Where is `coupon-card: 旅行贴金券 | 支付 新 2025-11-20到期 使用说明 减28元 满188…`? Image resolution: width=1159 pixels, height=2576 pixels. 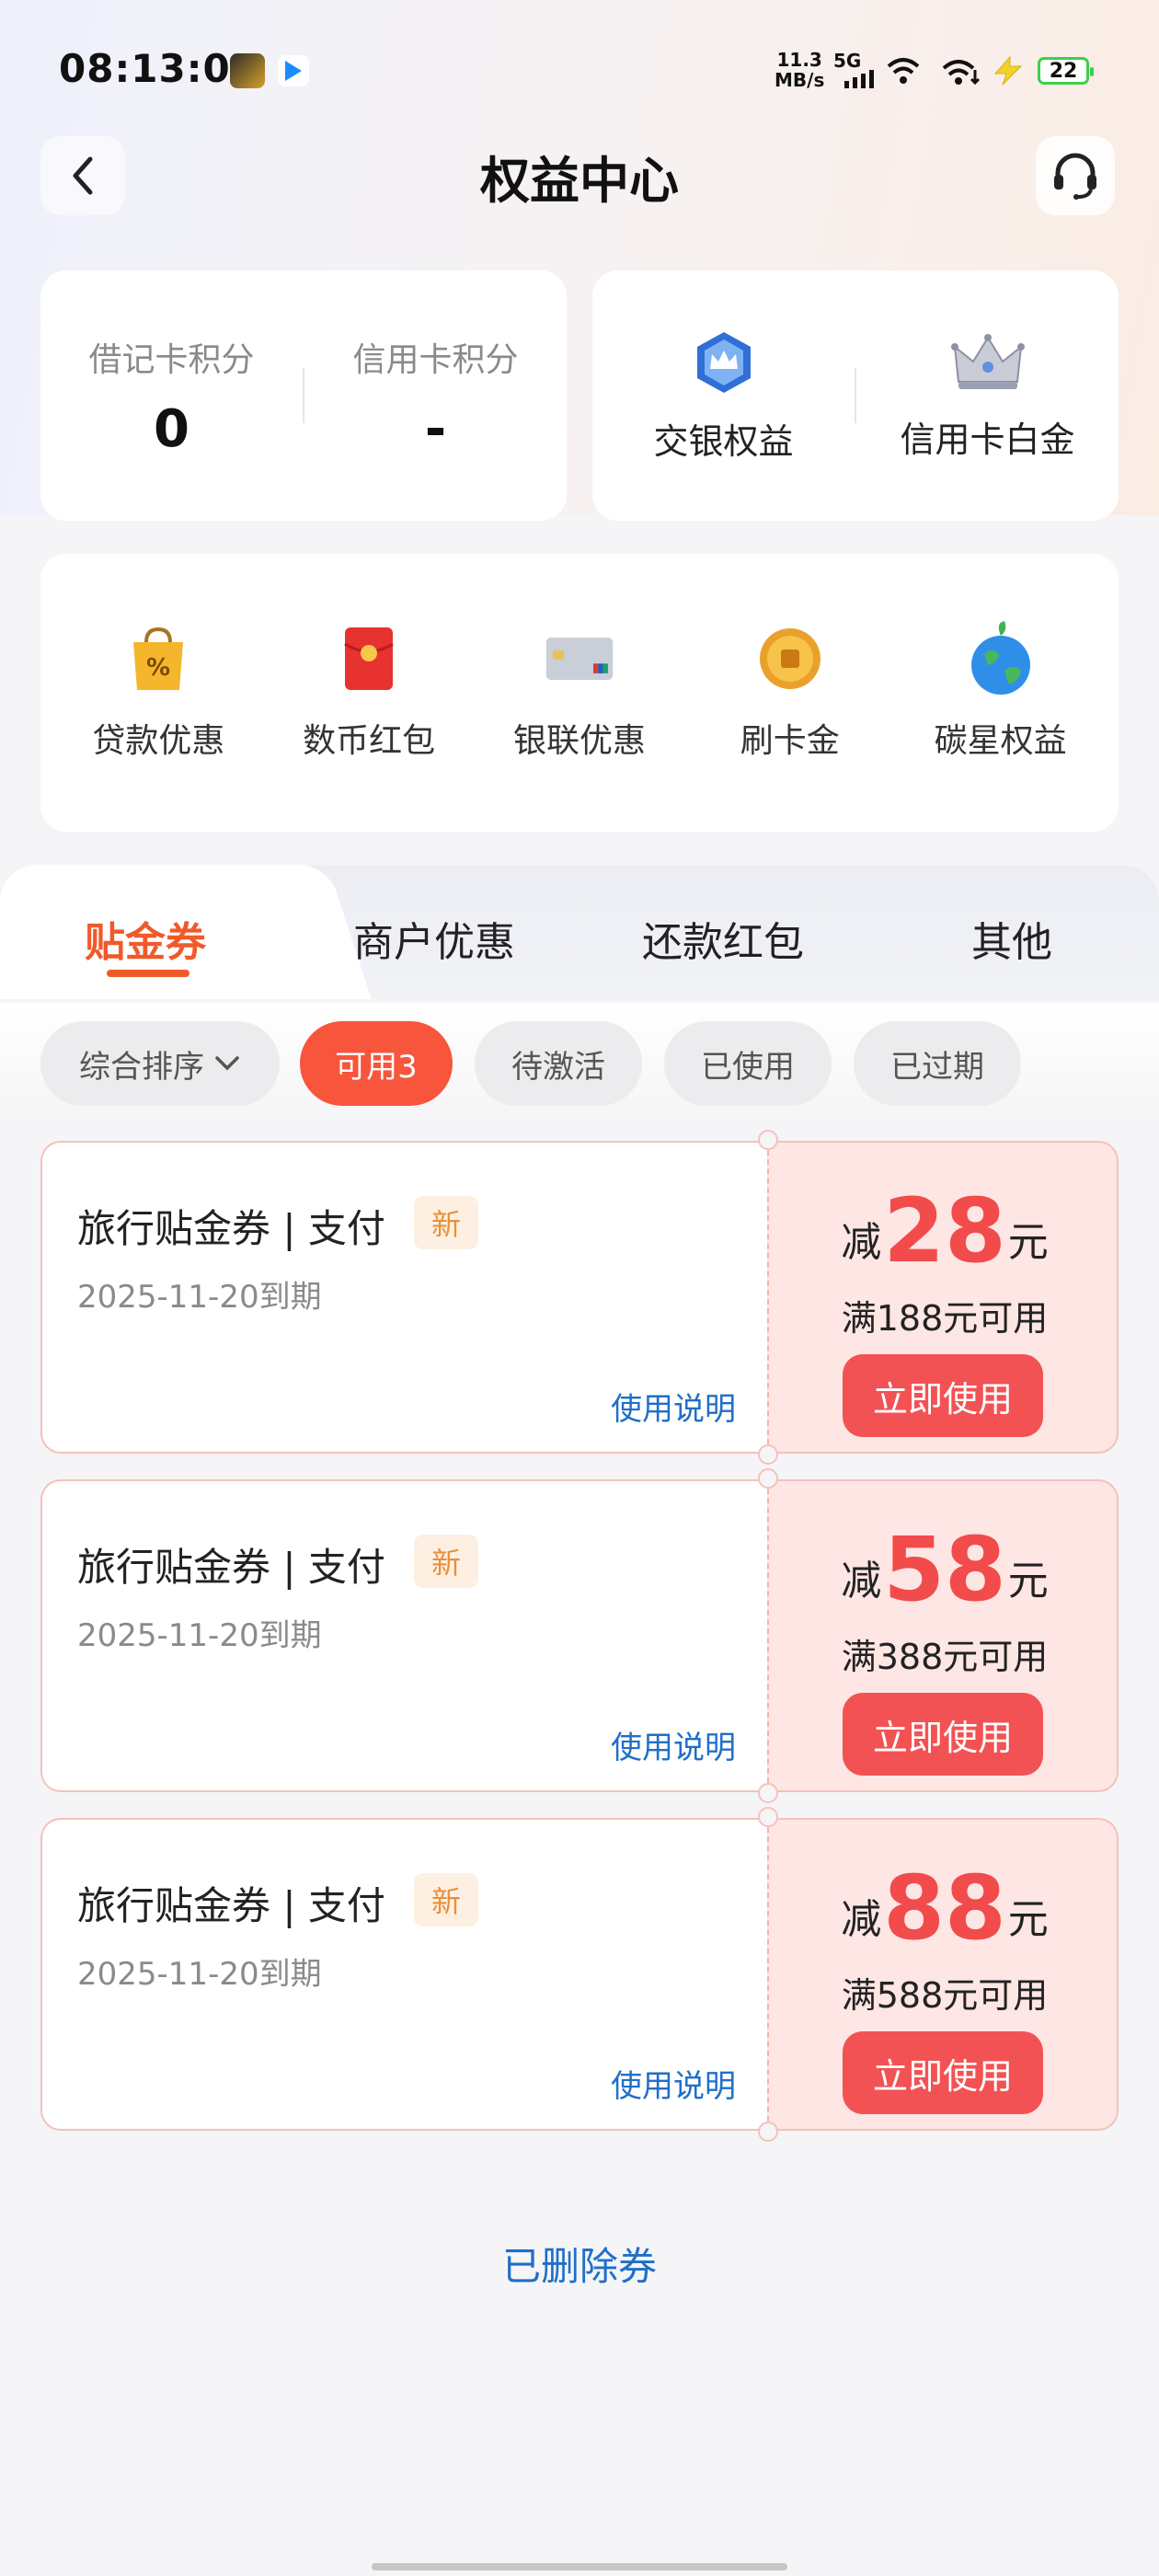 coupon-card: 旅行贴金券 | 支付 新 2025-11-20到期 使用说明 减28元 满188… is located at coordinates (579, 1297).